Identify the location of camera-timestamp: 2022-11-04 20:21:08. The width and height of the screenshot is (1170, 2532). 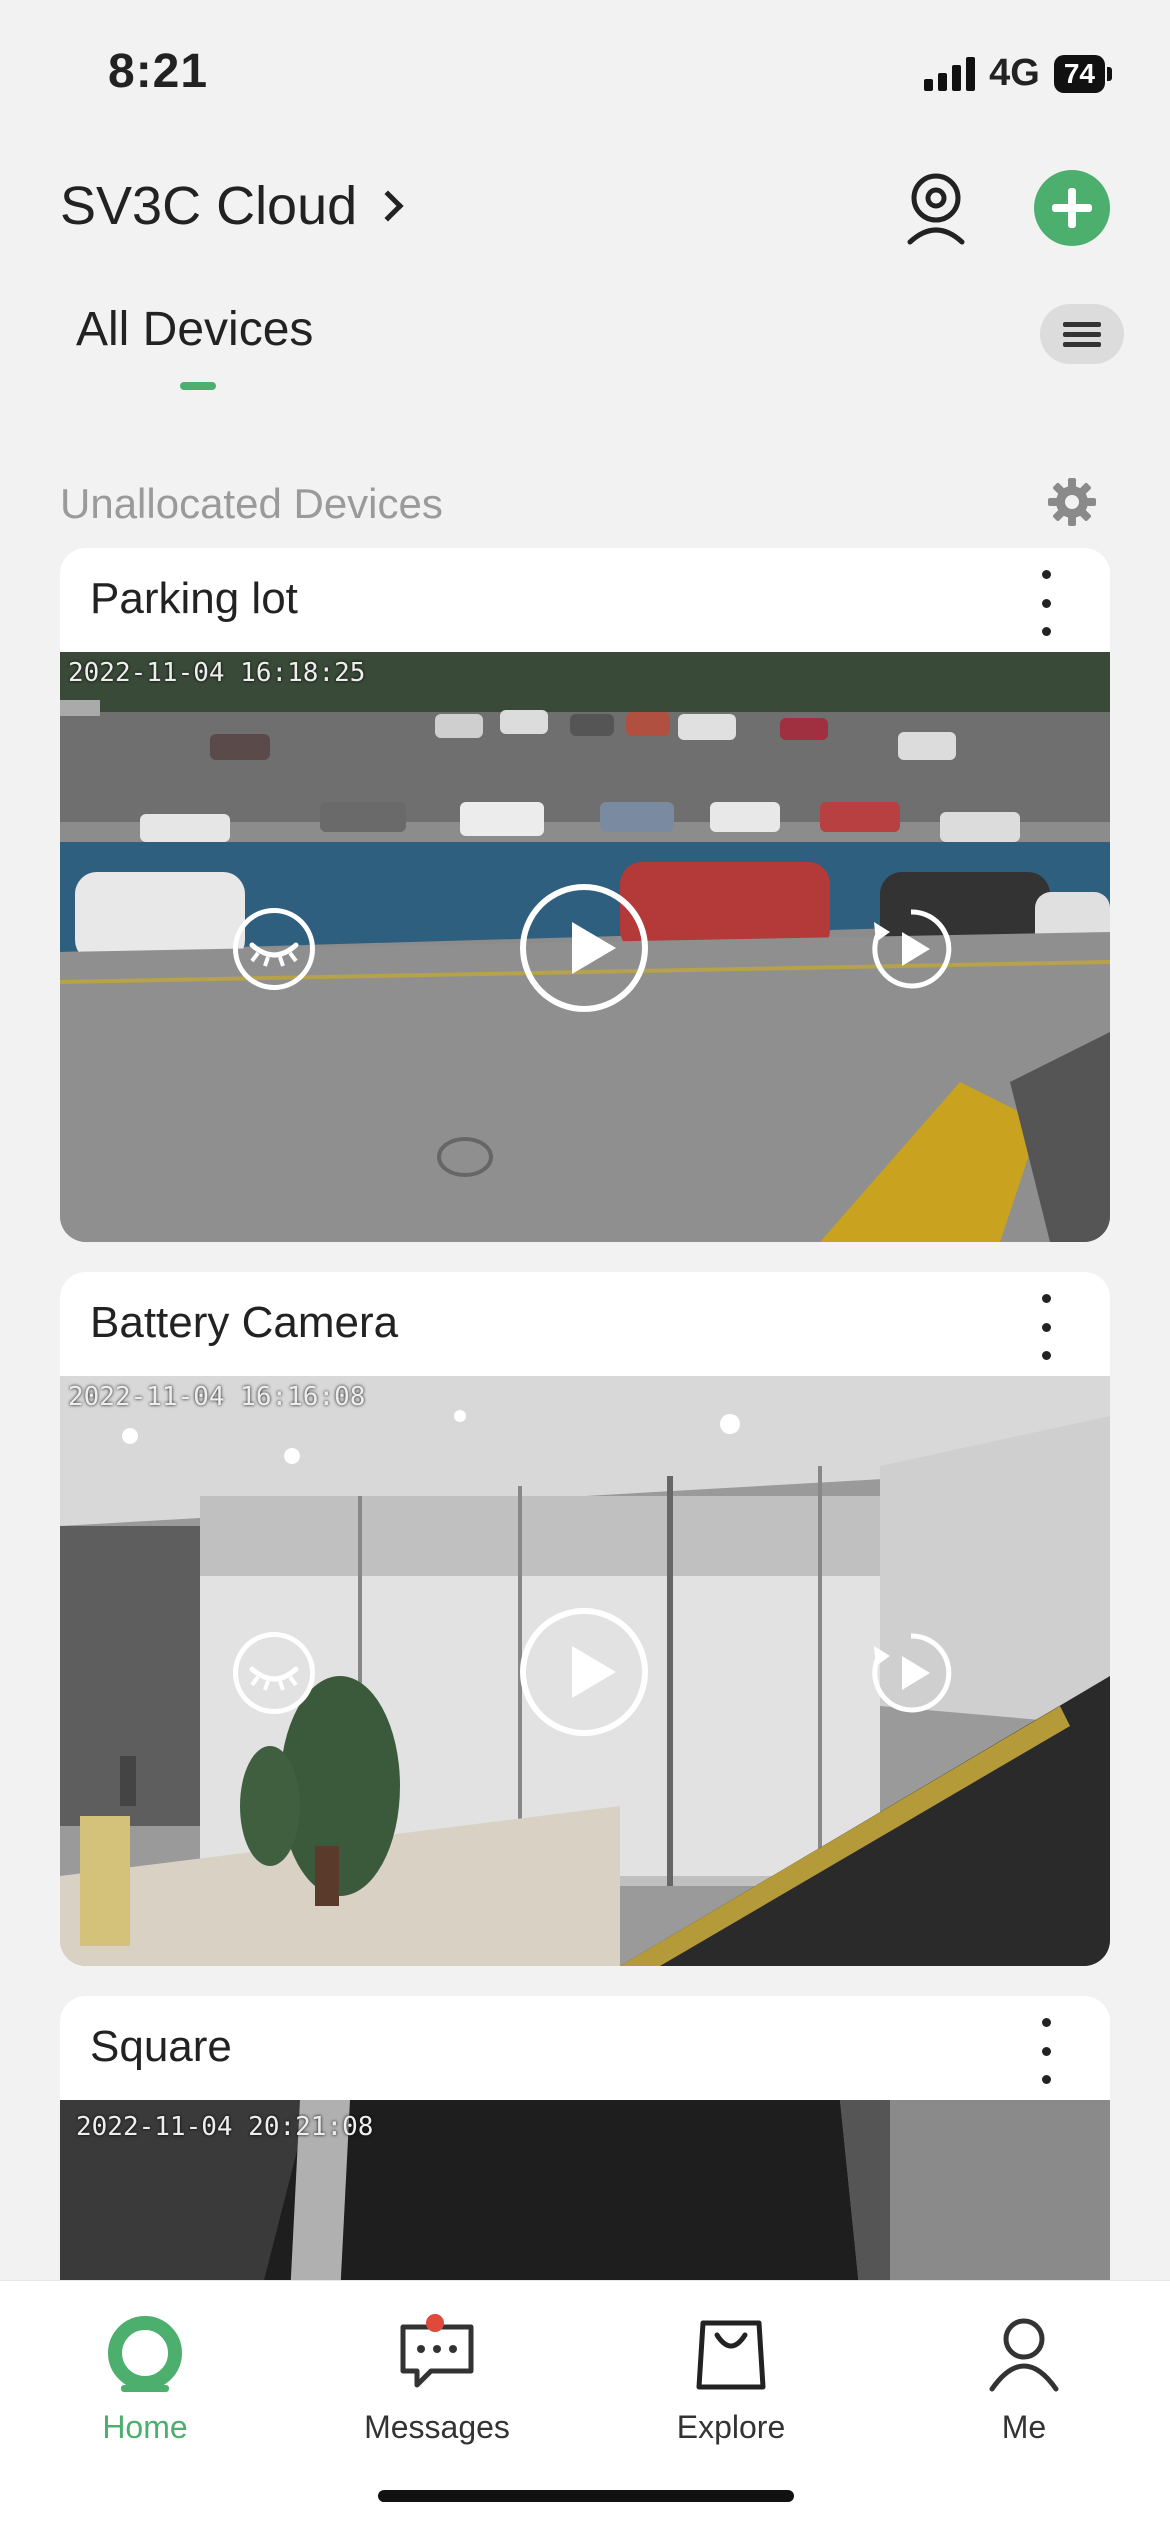
(225, 2127).